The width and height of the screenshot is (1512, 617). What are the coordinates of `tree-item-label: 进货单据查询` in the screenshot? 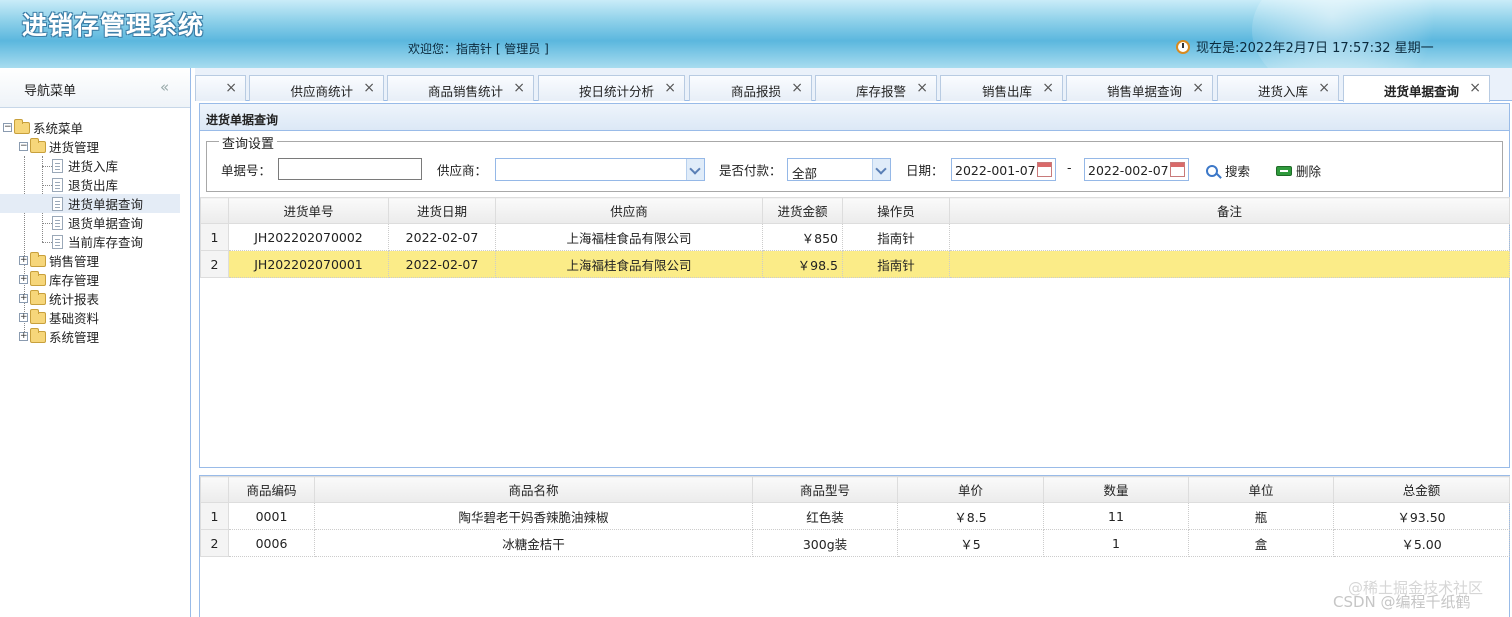 It's located at (106, 204).